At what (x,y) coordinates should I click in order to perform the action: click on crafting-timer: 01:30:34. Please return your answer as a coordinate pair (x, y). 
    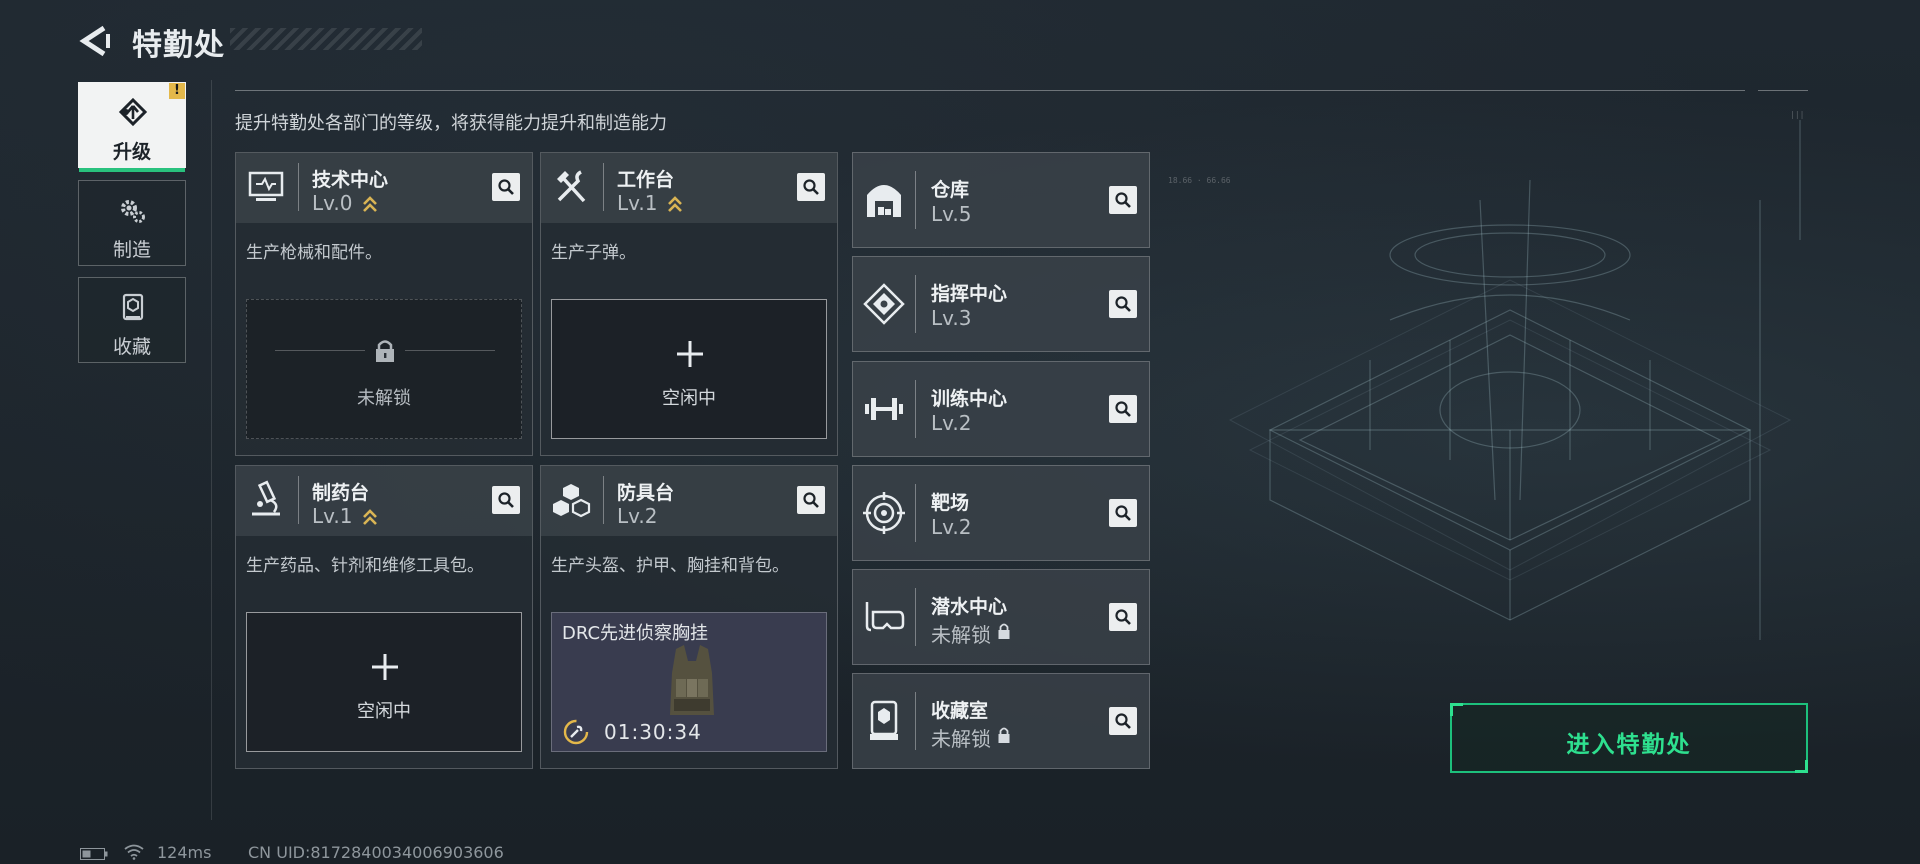
    Looking at the image, I should click on (653, 732).